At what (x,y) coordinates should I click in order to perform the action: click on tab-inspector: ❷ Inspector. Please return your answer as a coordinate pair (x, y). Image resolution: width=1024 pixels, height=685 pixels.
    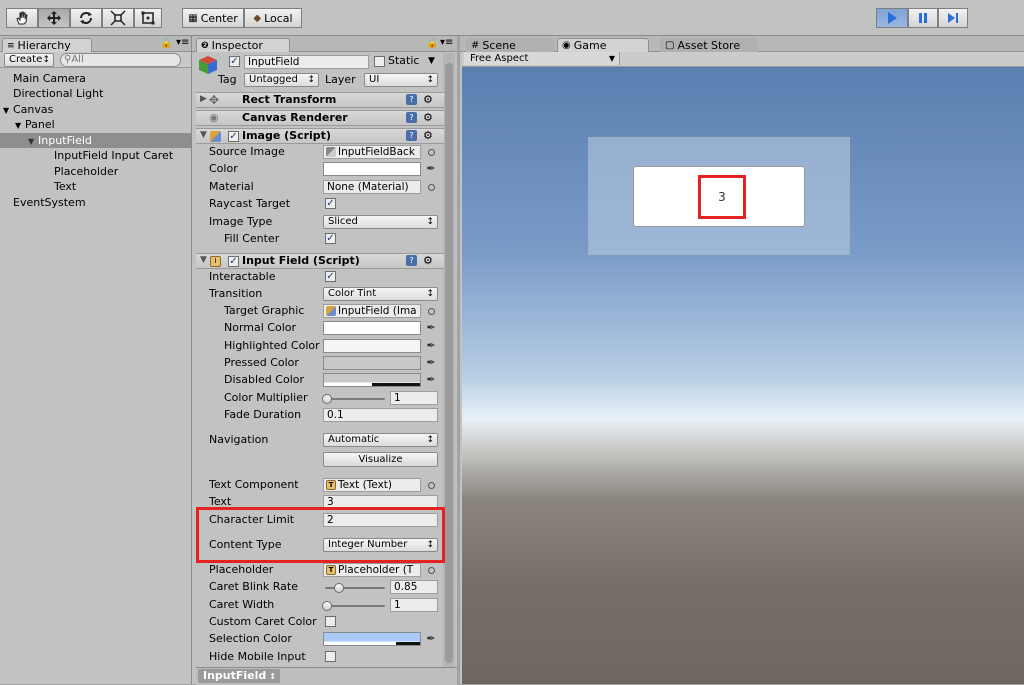
    Looking at the image, I should click on (243, 45).